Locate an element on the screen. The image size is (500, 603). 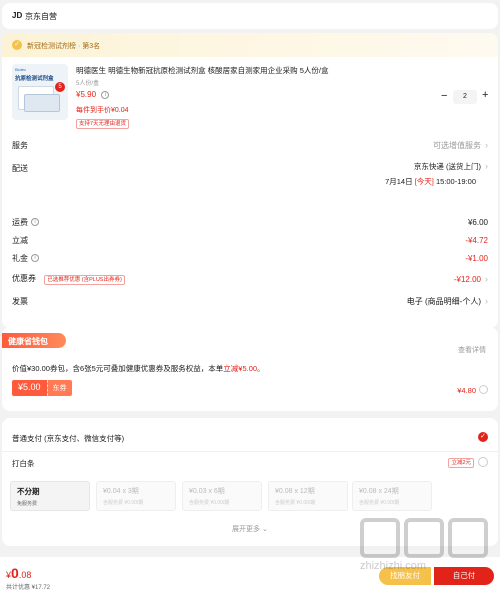
gift-row: 礼金 i -¥1.00 is located at coordinates (250, 258).